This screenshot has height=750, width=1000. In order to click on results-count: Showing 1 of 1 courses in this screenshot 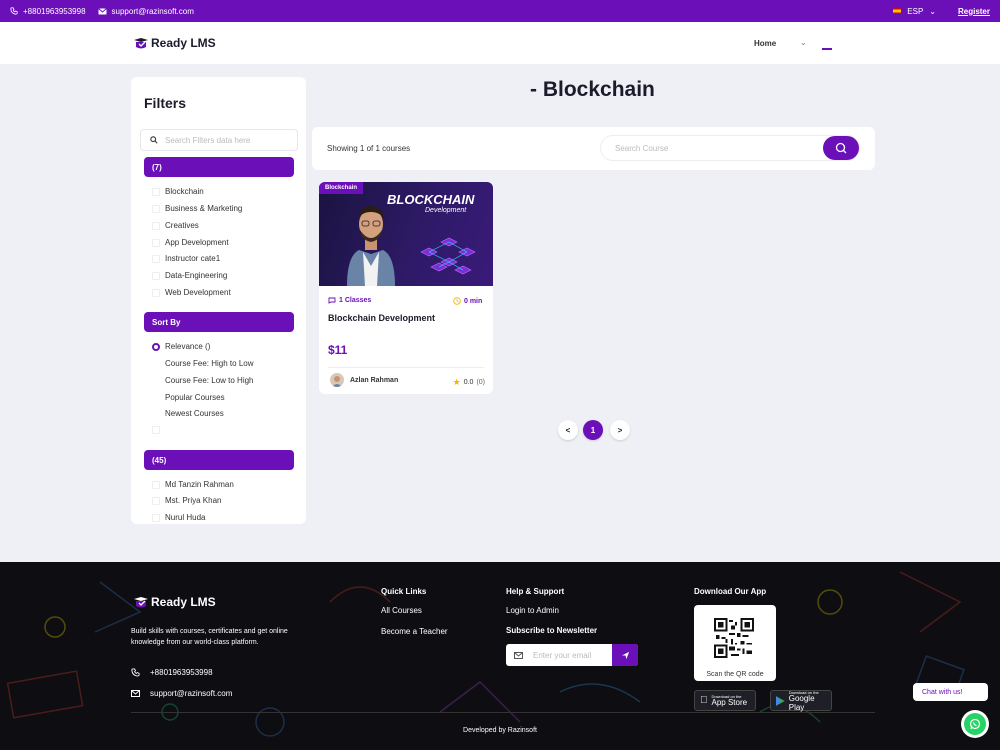, I will do `click(369, 148)`.